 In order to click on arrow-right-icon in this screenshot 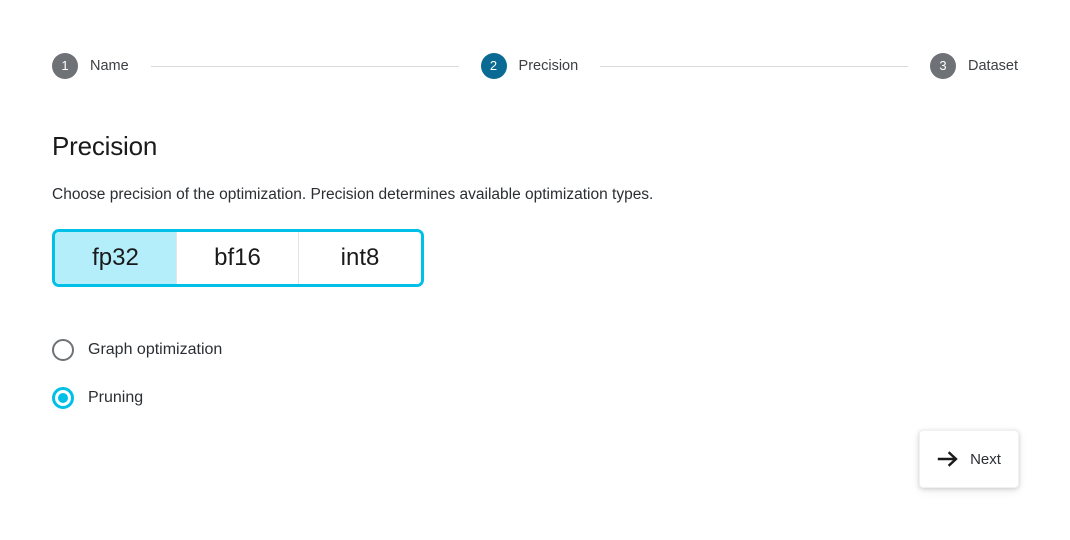, I will do `click(948, 459)`.